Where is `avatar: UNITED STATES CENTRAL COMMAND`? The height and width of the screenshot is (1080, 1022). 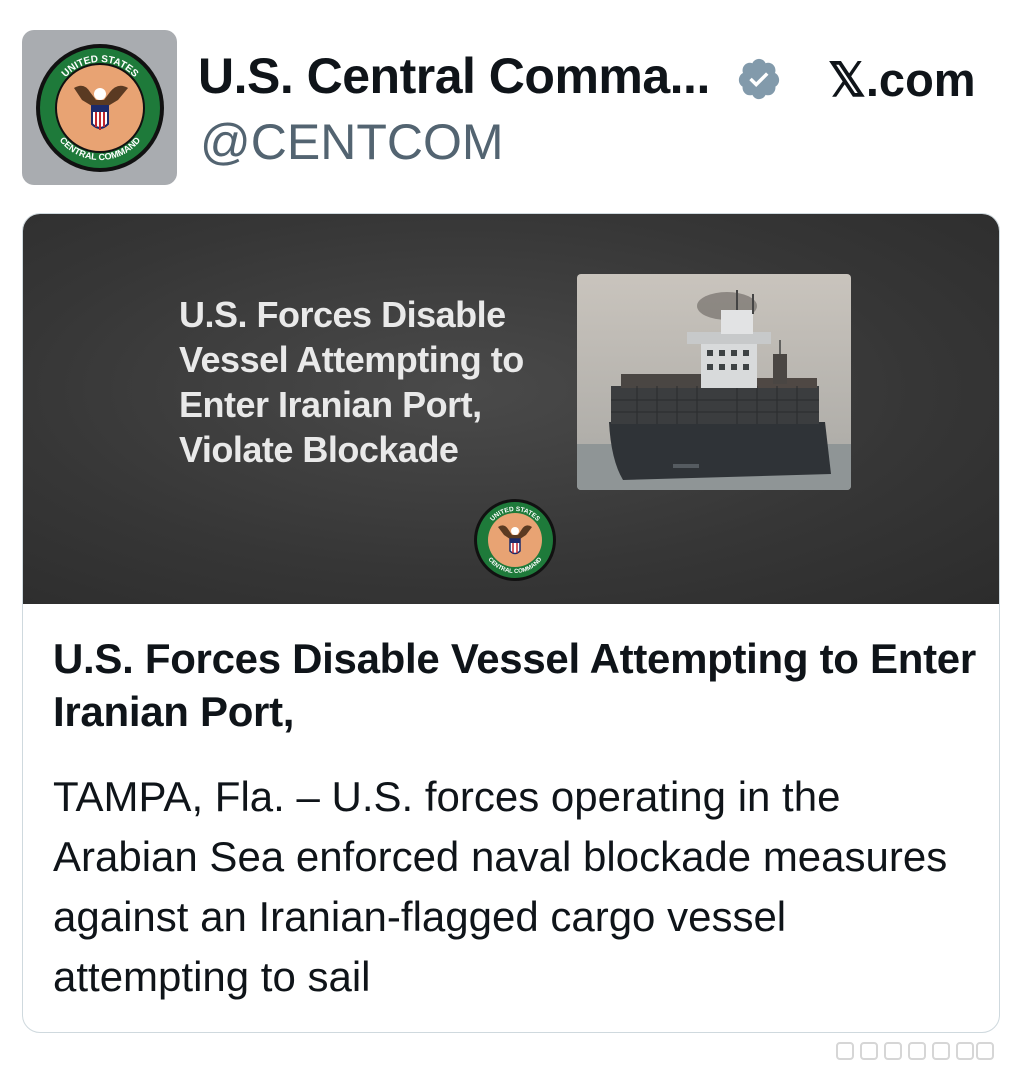 avatar: UNITED STATES CENTRAL COMMAND is located at coordinates (99, 107).